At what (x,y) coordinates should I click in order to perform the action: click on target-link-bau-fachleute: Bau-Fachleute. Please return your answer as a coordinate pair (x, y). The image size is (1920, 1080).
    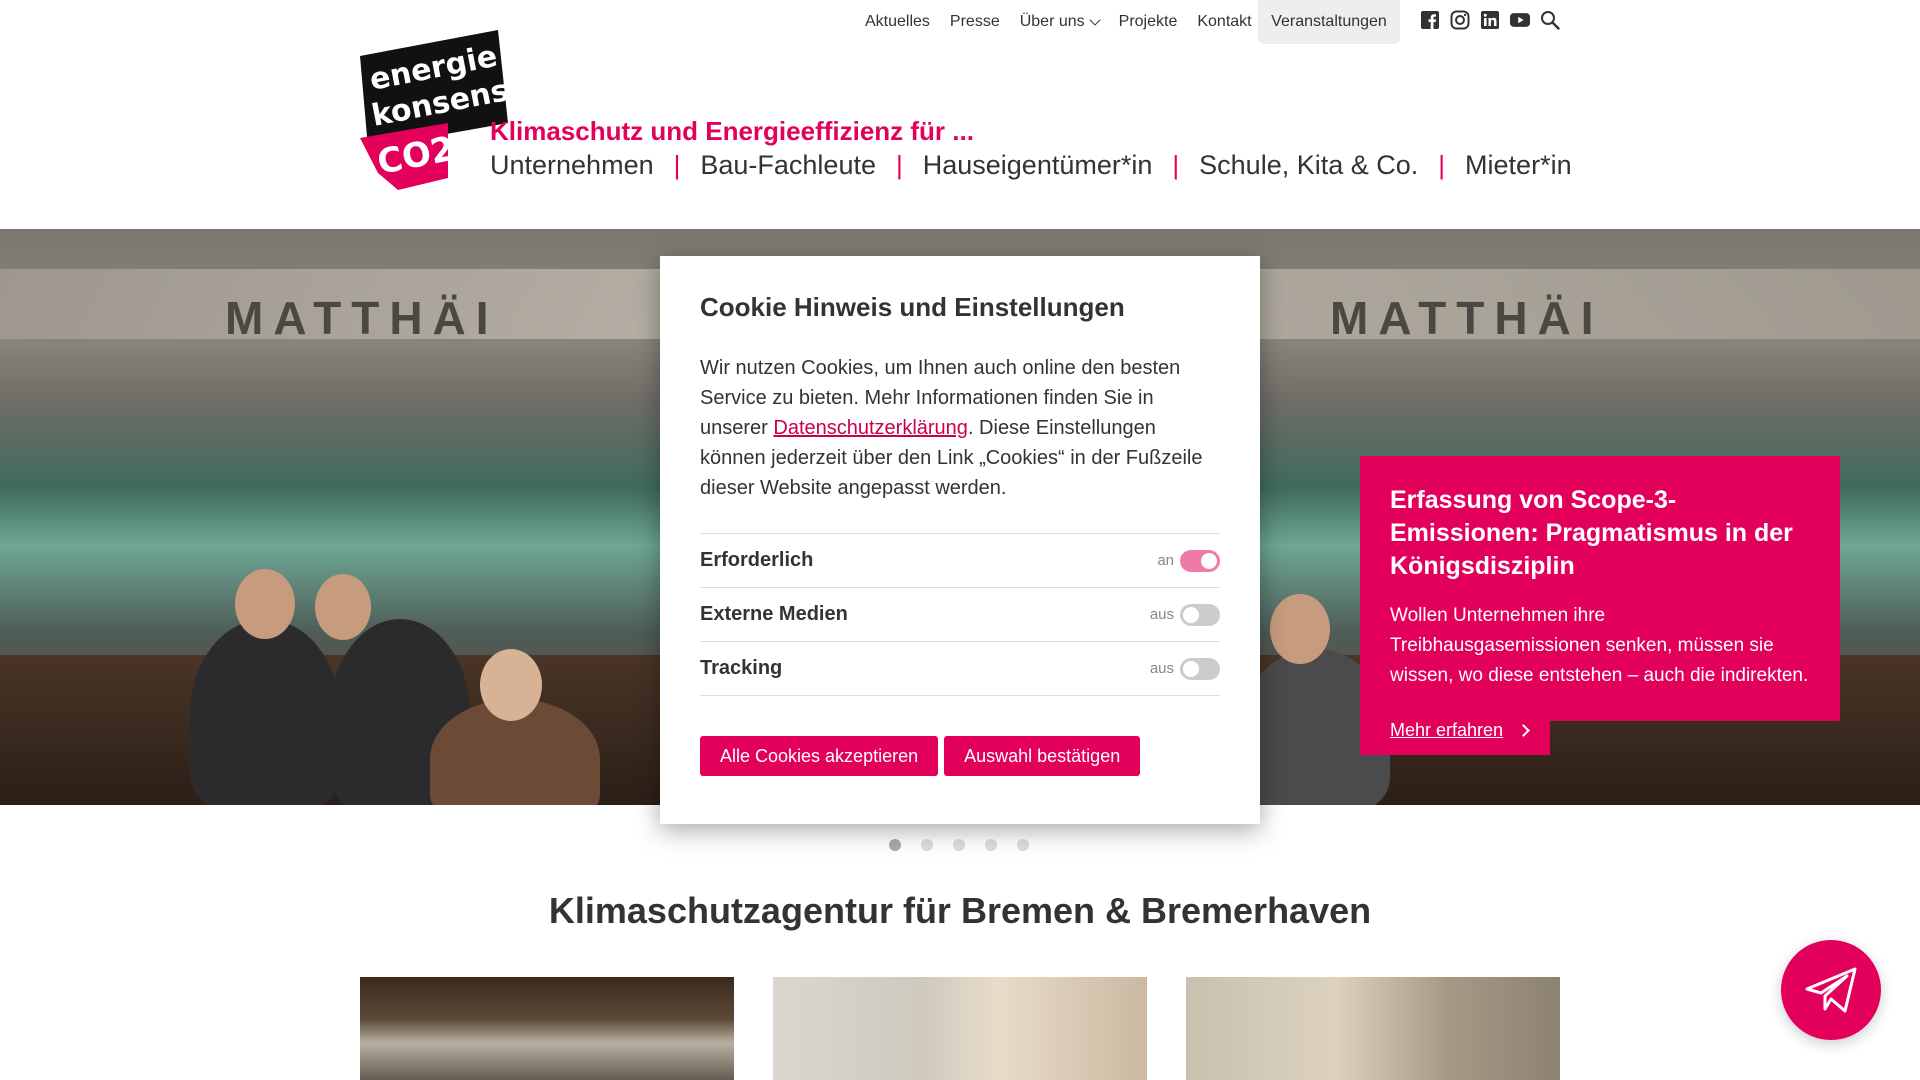
    Looking at the image, I should click on (788, 165).